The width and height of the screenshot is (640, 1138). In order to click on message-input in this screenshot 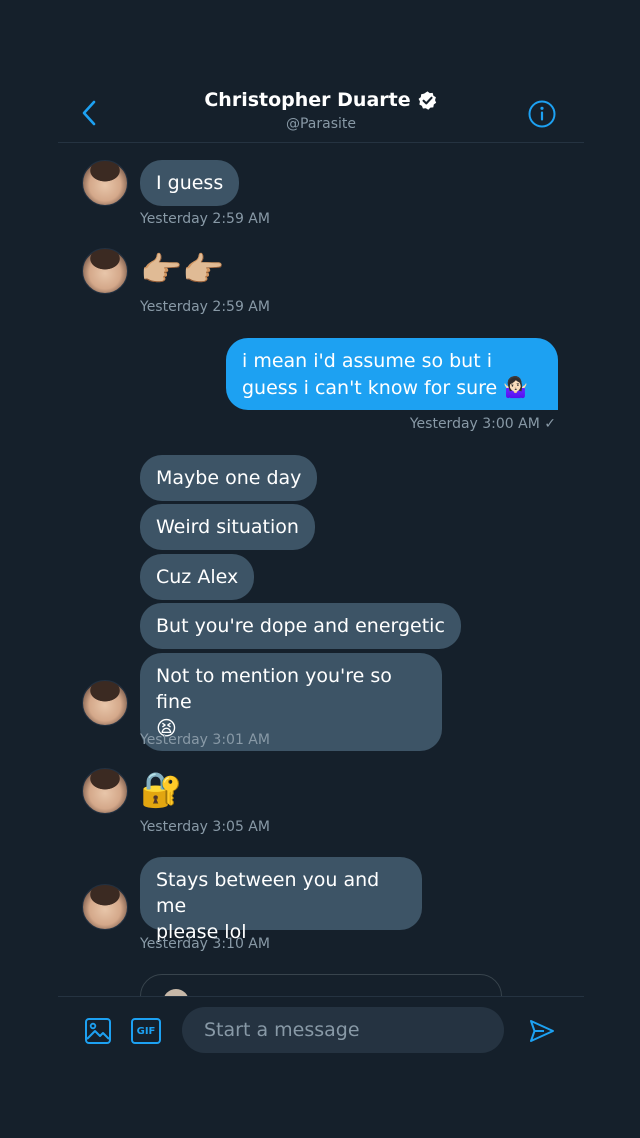, I will do `click(343, 1030)`.